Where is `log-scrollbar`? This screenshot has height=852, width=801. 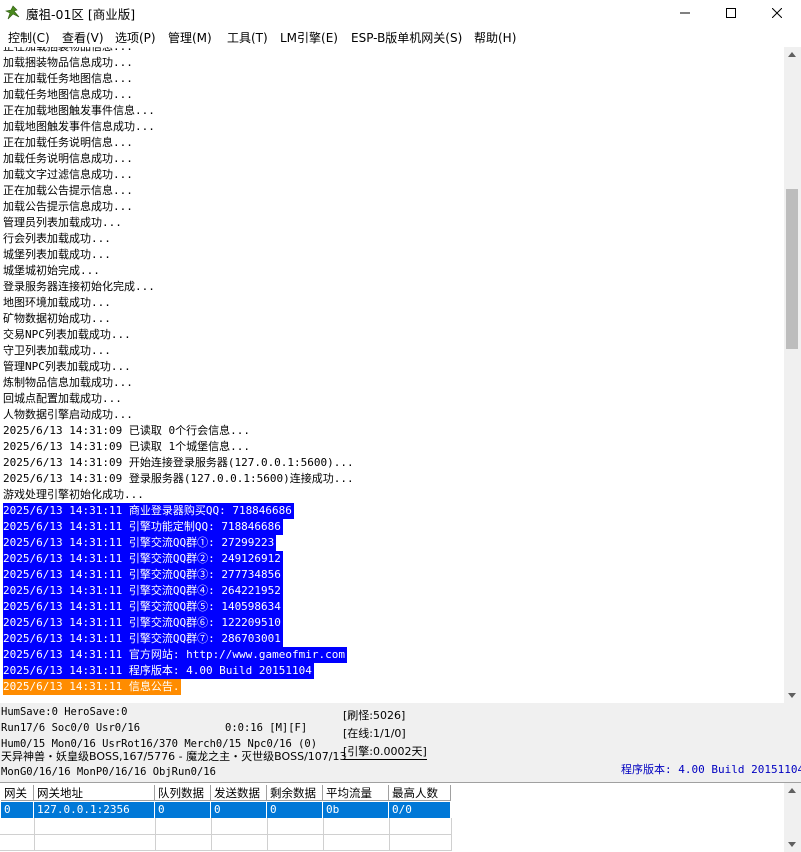
log-scrollbar is located at coordinates (792, 375).